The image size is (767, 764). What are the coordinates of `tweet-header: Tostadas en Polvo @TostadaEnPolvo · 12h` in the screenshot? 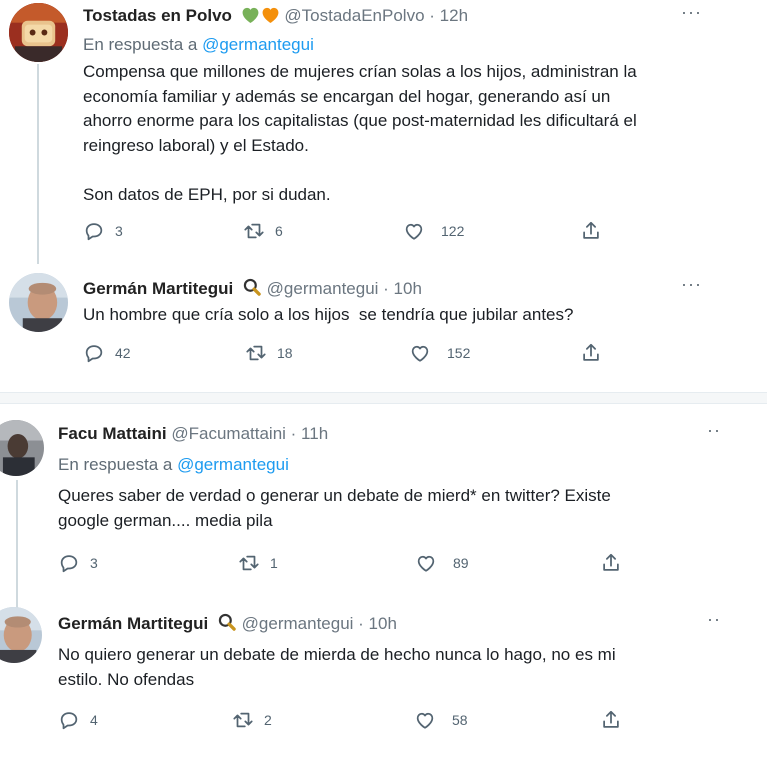 It's located at (275, 17).